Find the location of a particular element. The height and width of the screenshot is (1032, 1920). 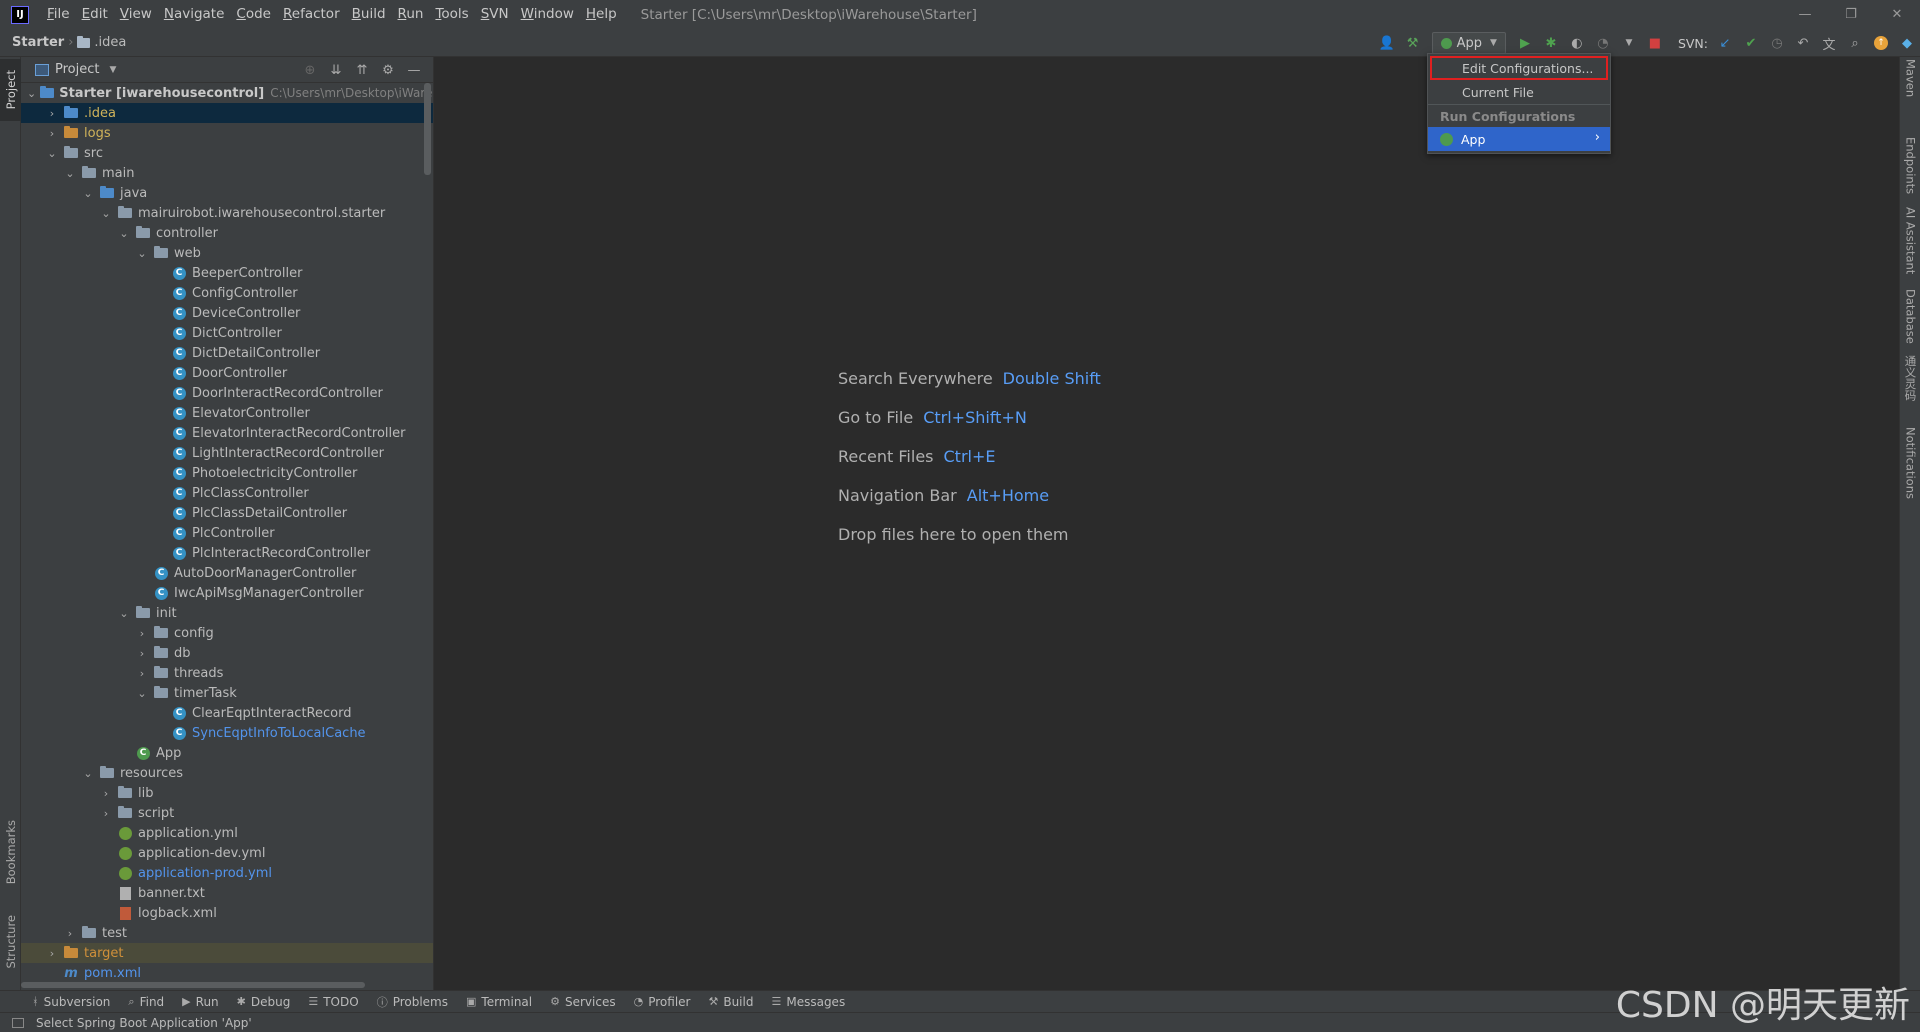

run-icon: ▶ is located at coordinates (1525, 43).